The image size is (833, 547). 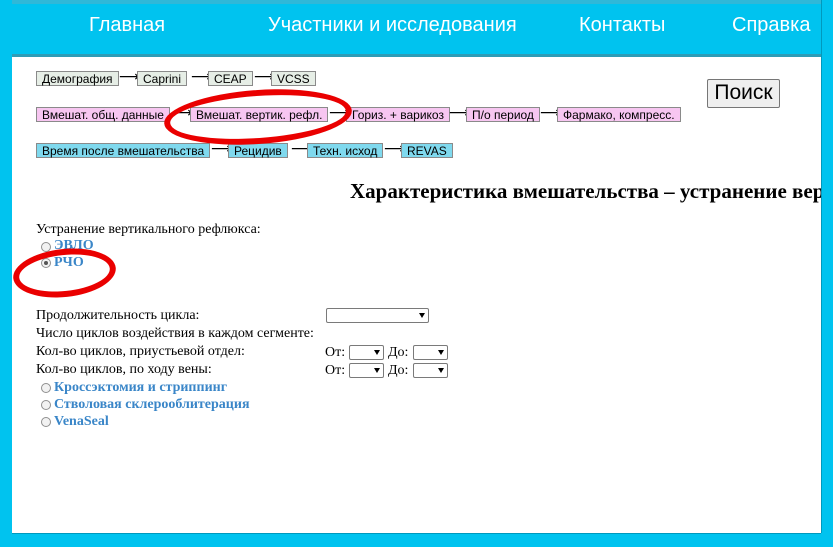 I want to click on rfa-radio, so click(x=46, y=263).